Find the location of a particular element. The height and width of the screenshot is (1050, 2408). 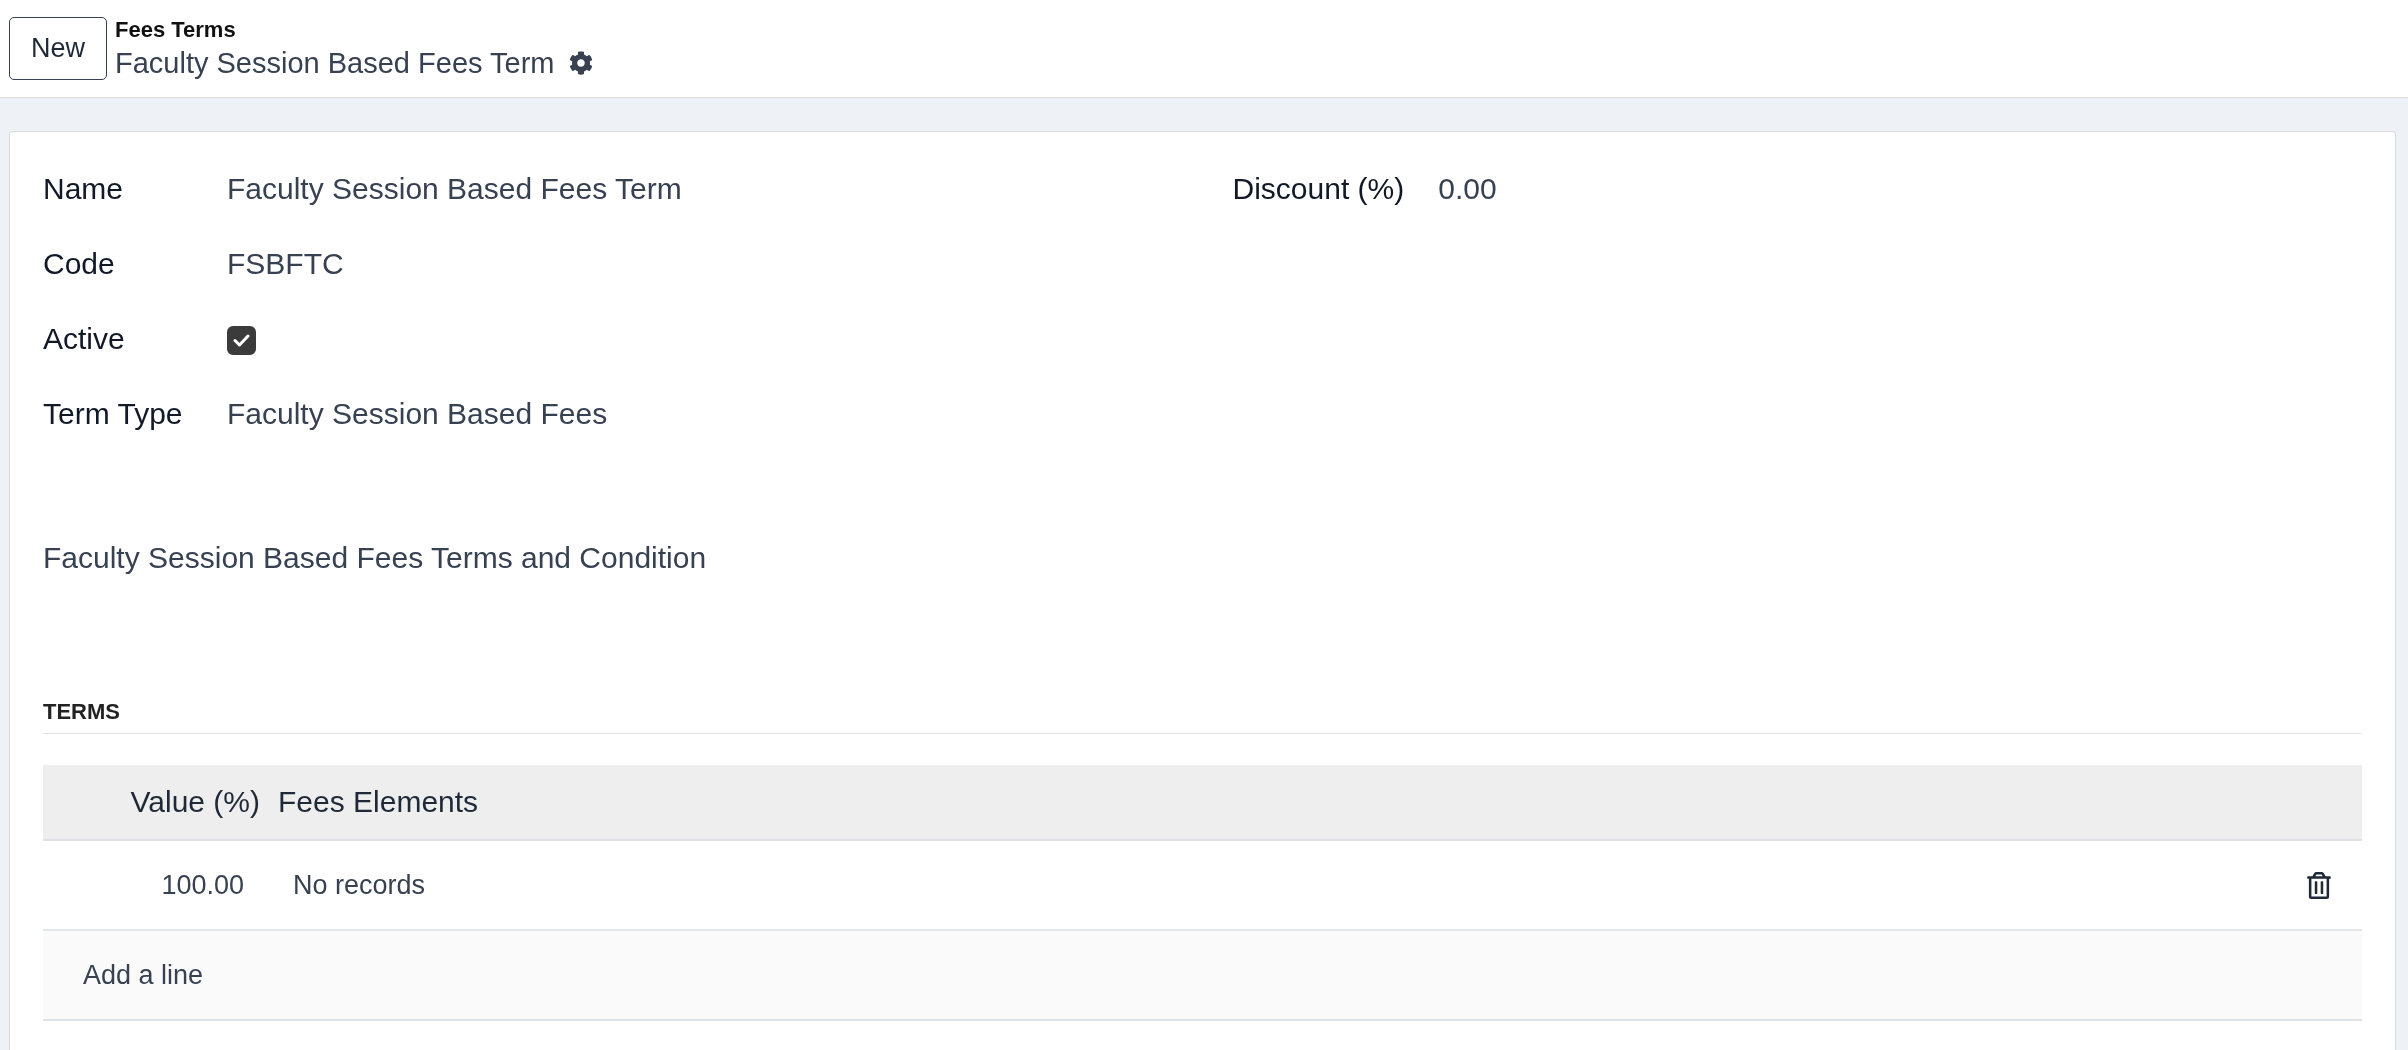

checkmark-icon is located at coordinates (241, 340).